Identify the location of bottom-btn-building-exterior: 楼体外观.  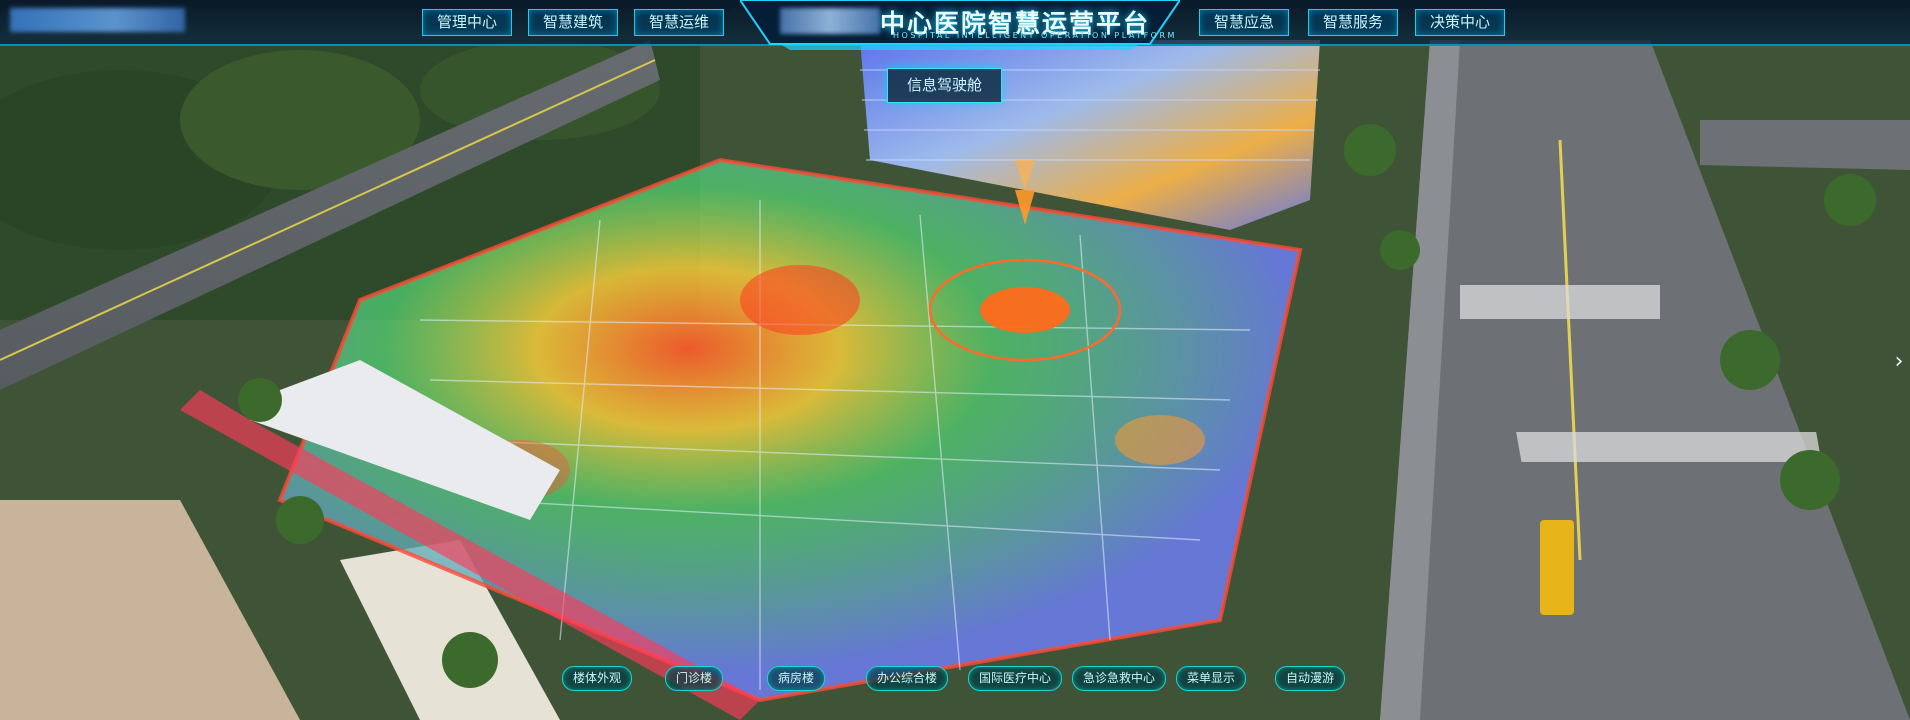
(597, 678).